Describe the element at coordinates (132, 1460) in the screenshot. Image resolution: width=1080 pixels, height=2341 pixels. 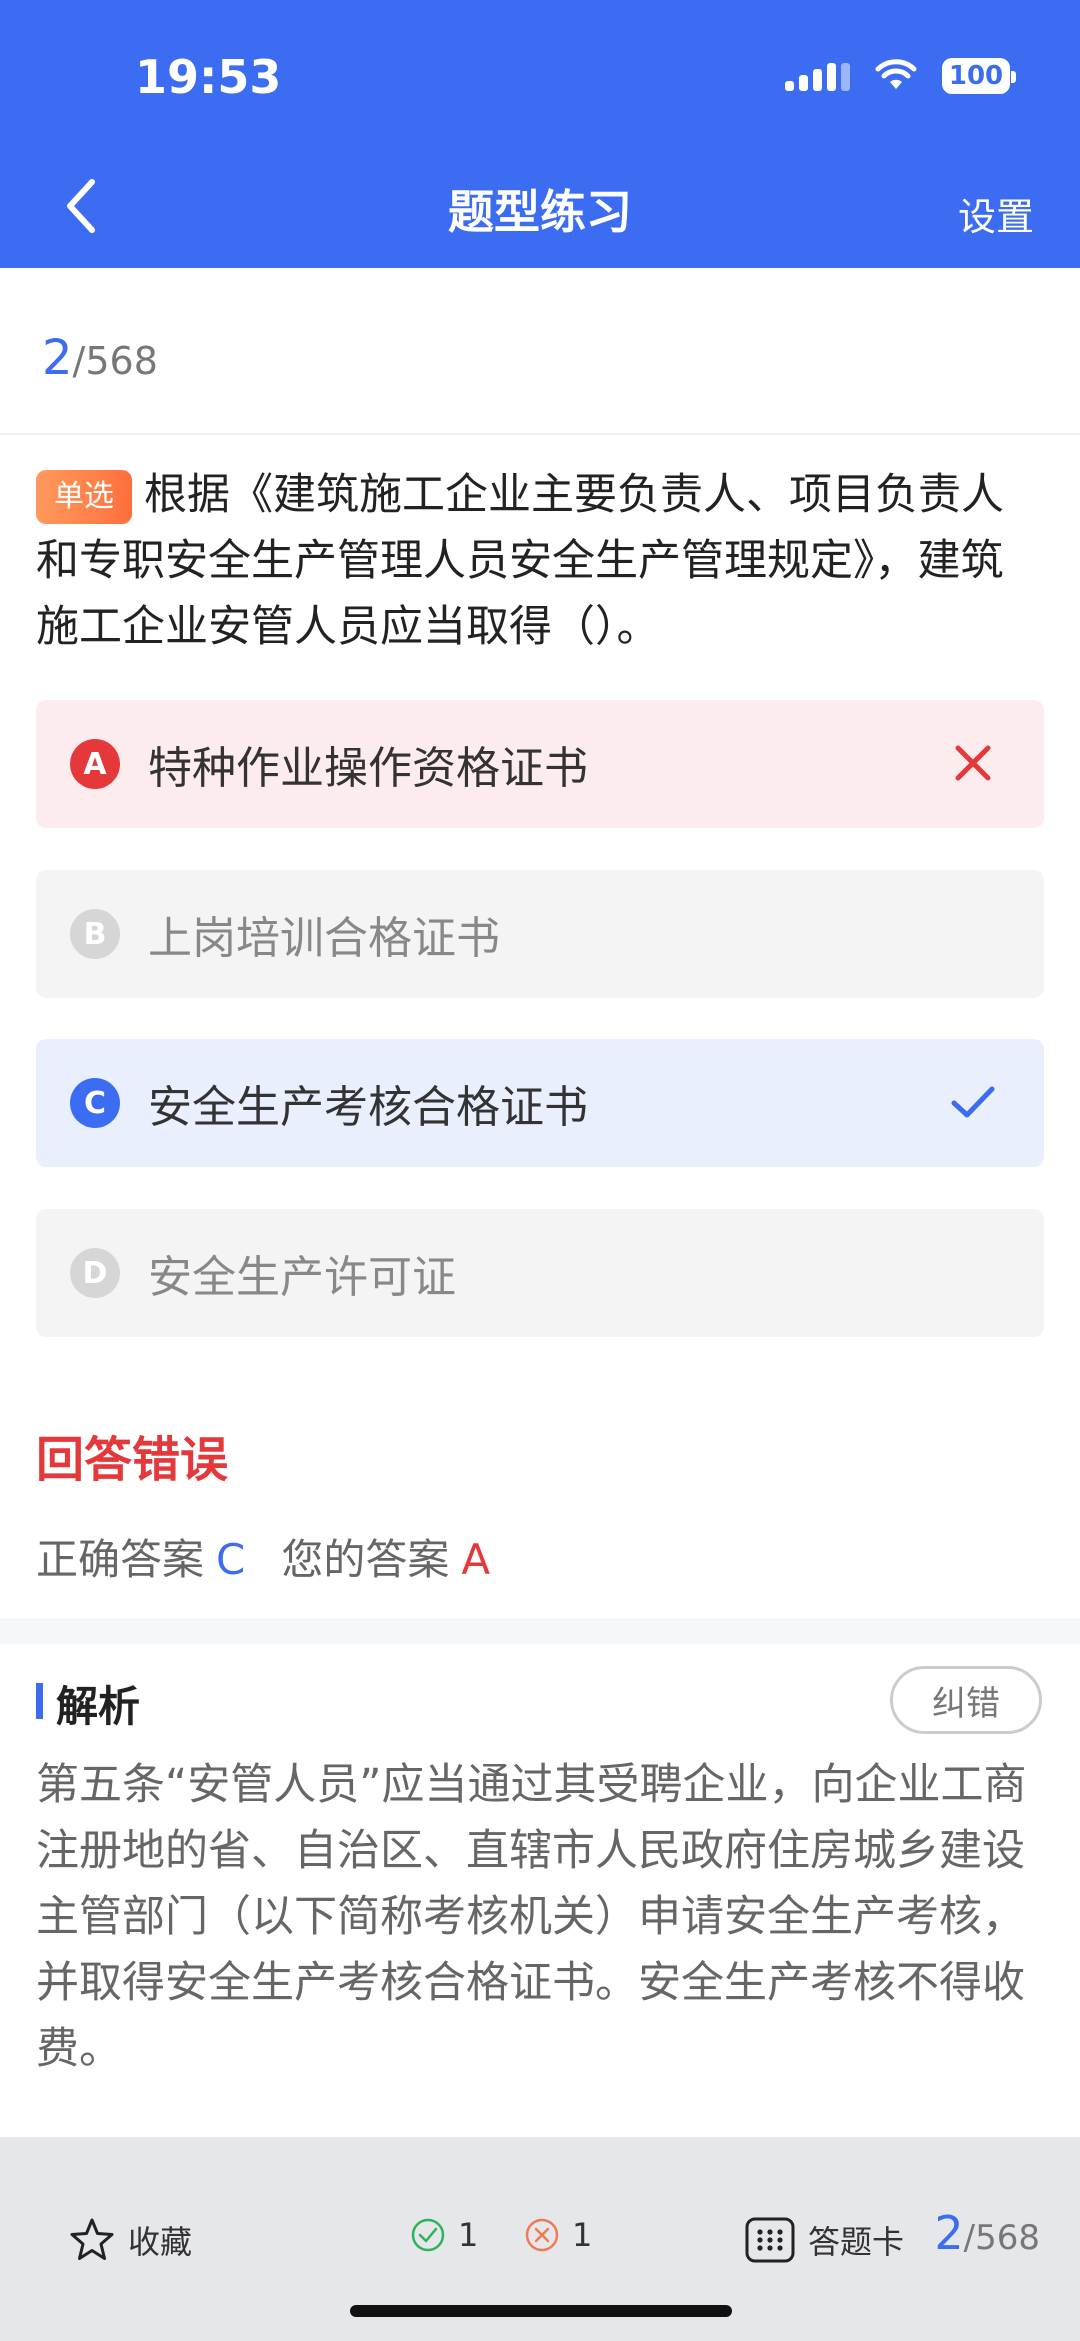
I see `result-title: 回答错误` at that location.